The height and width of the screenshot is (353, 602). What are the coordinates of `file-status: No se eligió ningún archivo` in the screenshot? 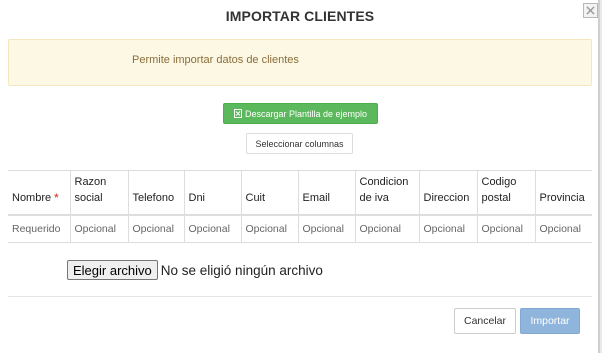 It's located at (241, 270).